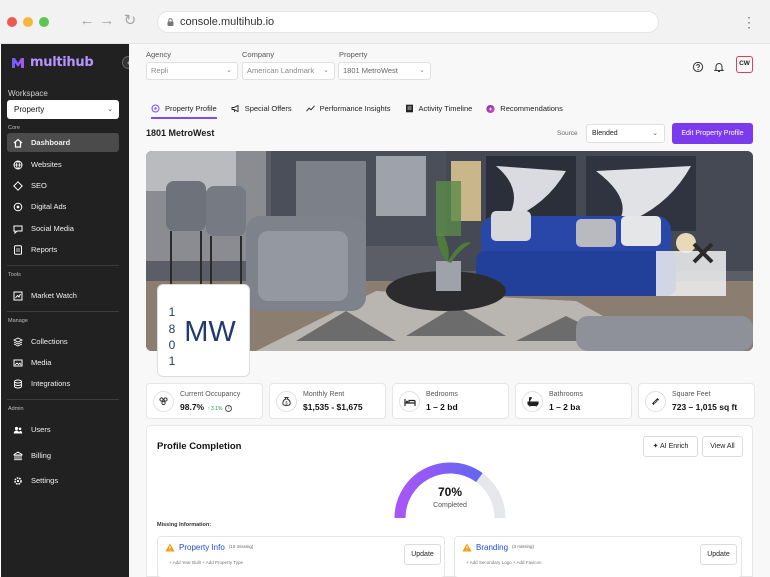  Describe the element at coordinates (52, 62) in the screenshot. I see `logo: multihub` at that location.